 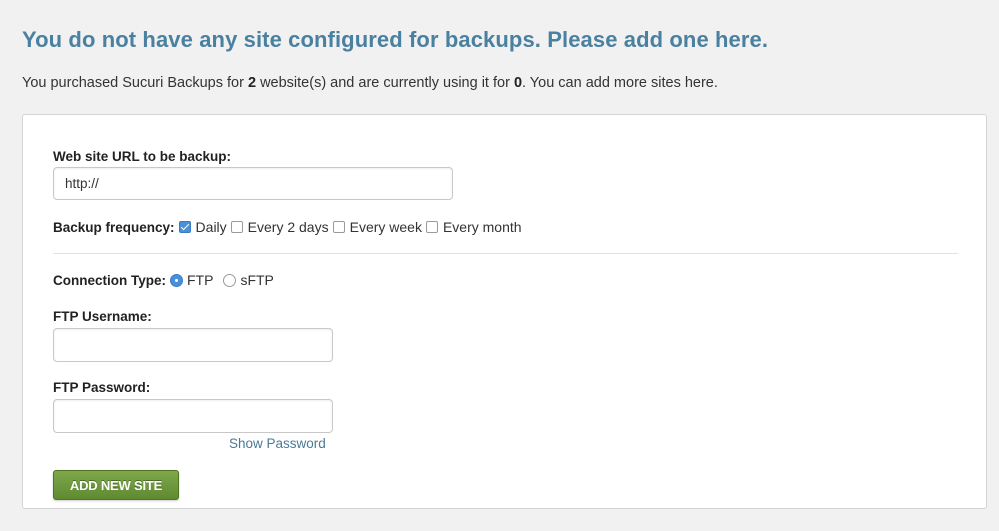 I want to click on connection-option-ftp: FTP, so click(x=191, y=280).